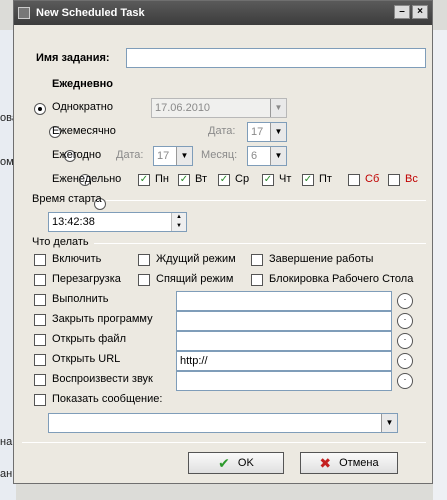 This screenshot has width=447, height=500. I want to click on play-sound-checkbox, so click(40, 380).